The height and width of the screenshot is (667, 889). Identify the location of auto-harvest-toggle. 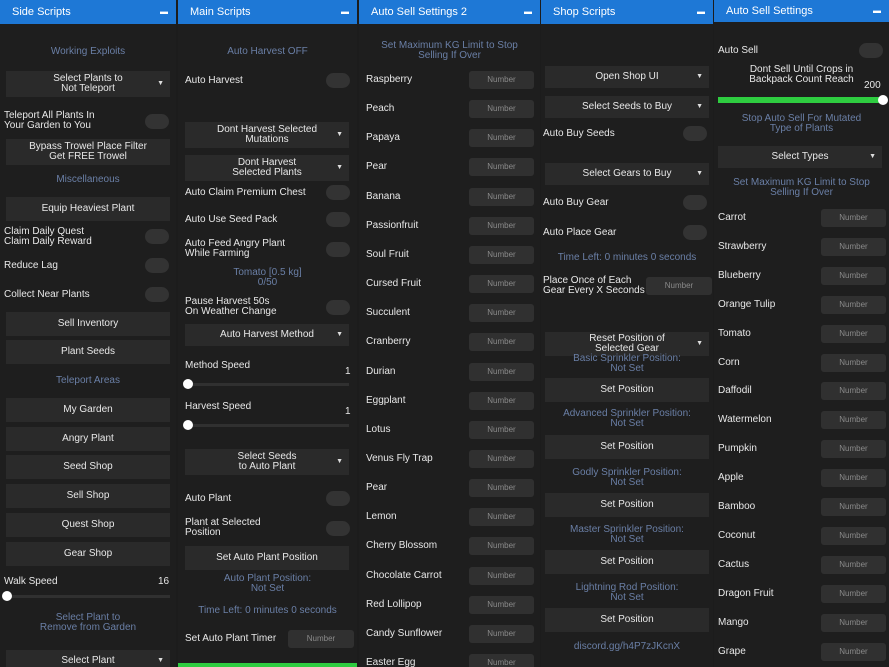
(338, 80).